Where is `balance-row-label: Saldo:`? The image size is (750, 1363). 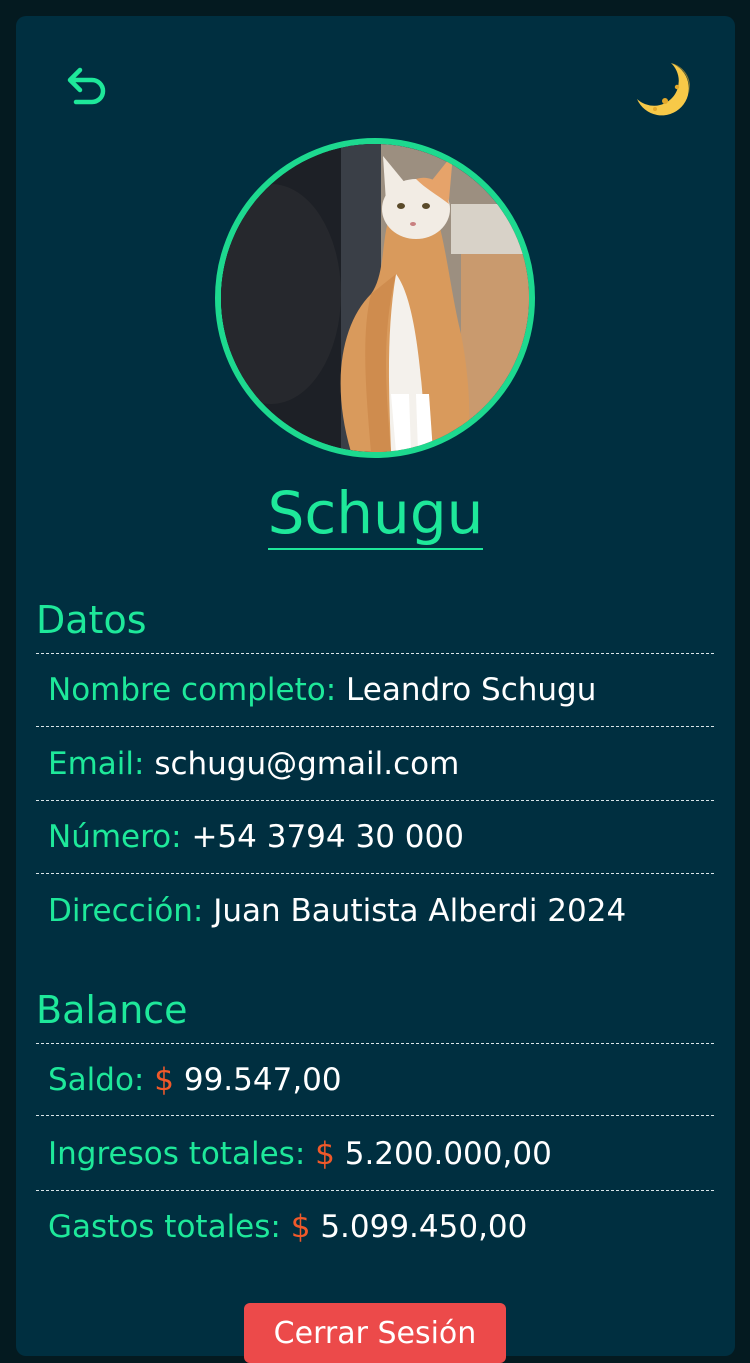
balance-row-label: Saldo: is located at coordinates (96, 1080).